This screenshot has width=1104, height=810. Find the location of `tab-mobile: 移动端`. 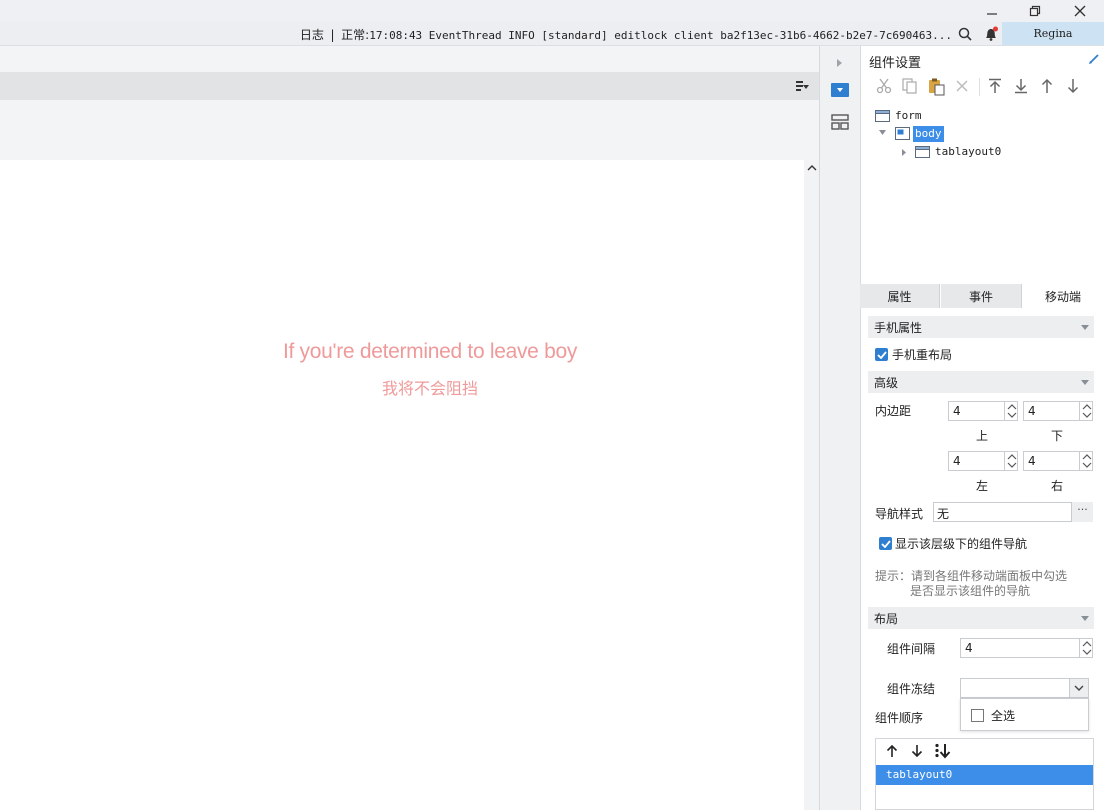

tab-mobile: 移动端 is located at coordinates (1063, 296).